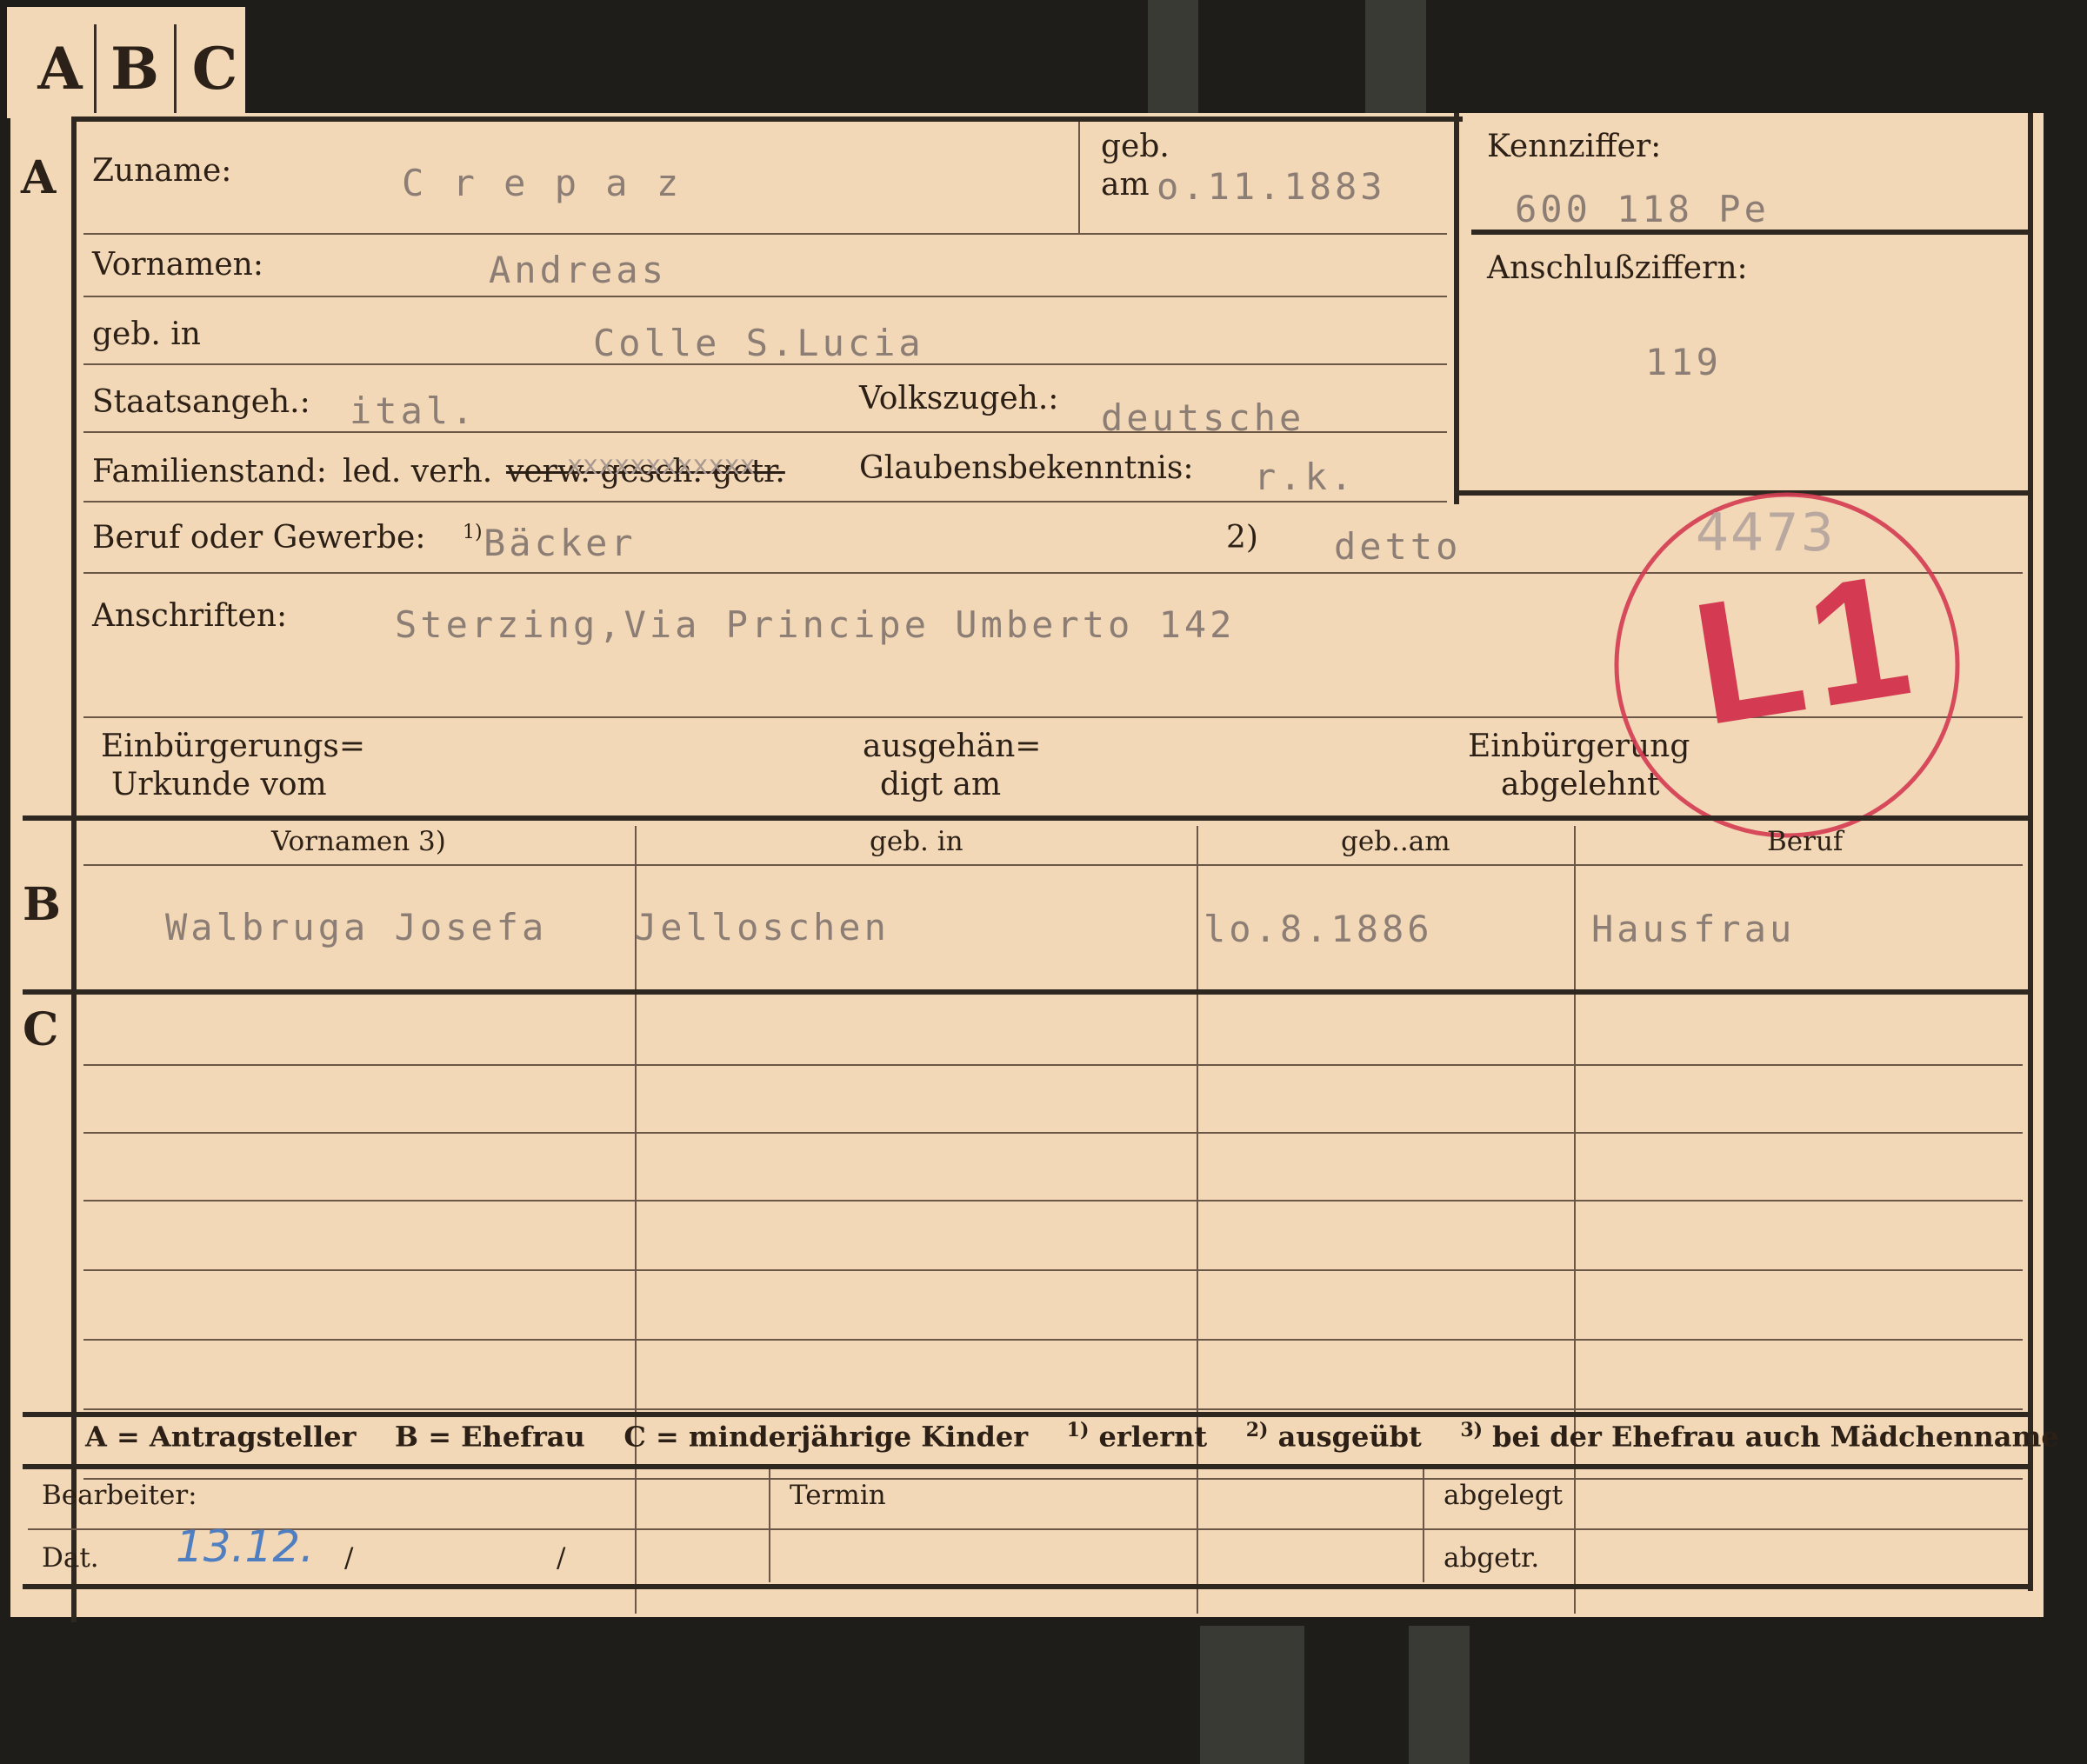  What do you see at coordinates (1028, 1414) in the screenshot?
I see `legend-rule-main` at bounding box center [1028, 1414].